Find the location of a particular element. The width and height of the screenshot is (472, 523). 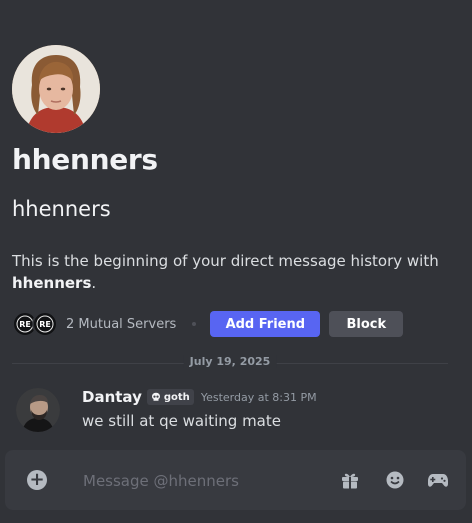

profile-display-name: hhenners is located at coordinates (85, 159).